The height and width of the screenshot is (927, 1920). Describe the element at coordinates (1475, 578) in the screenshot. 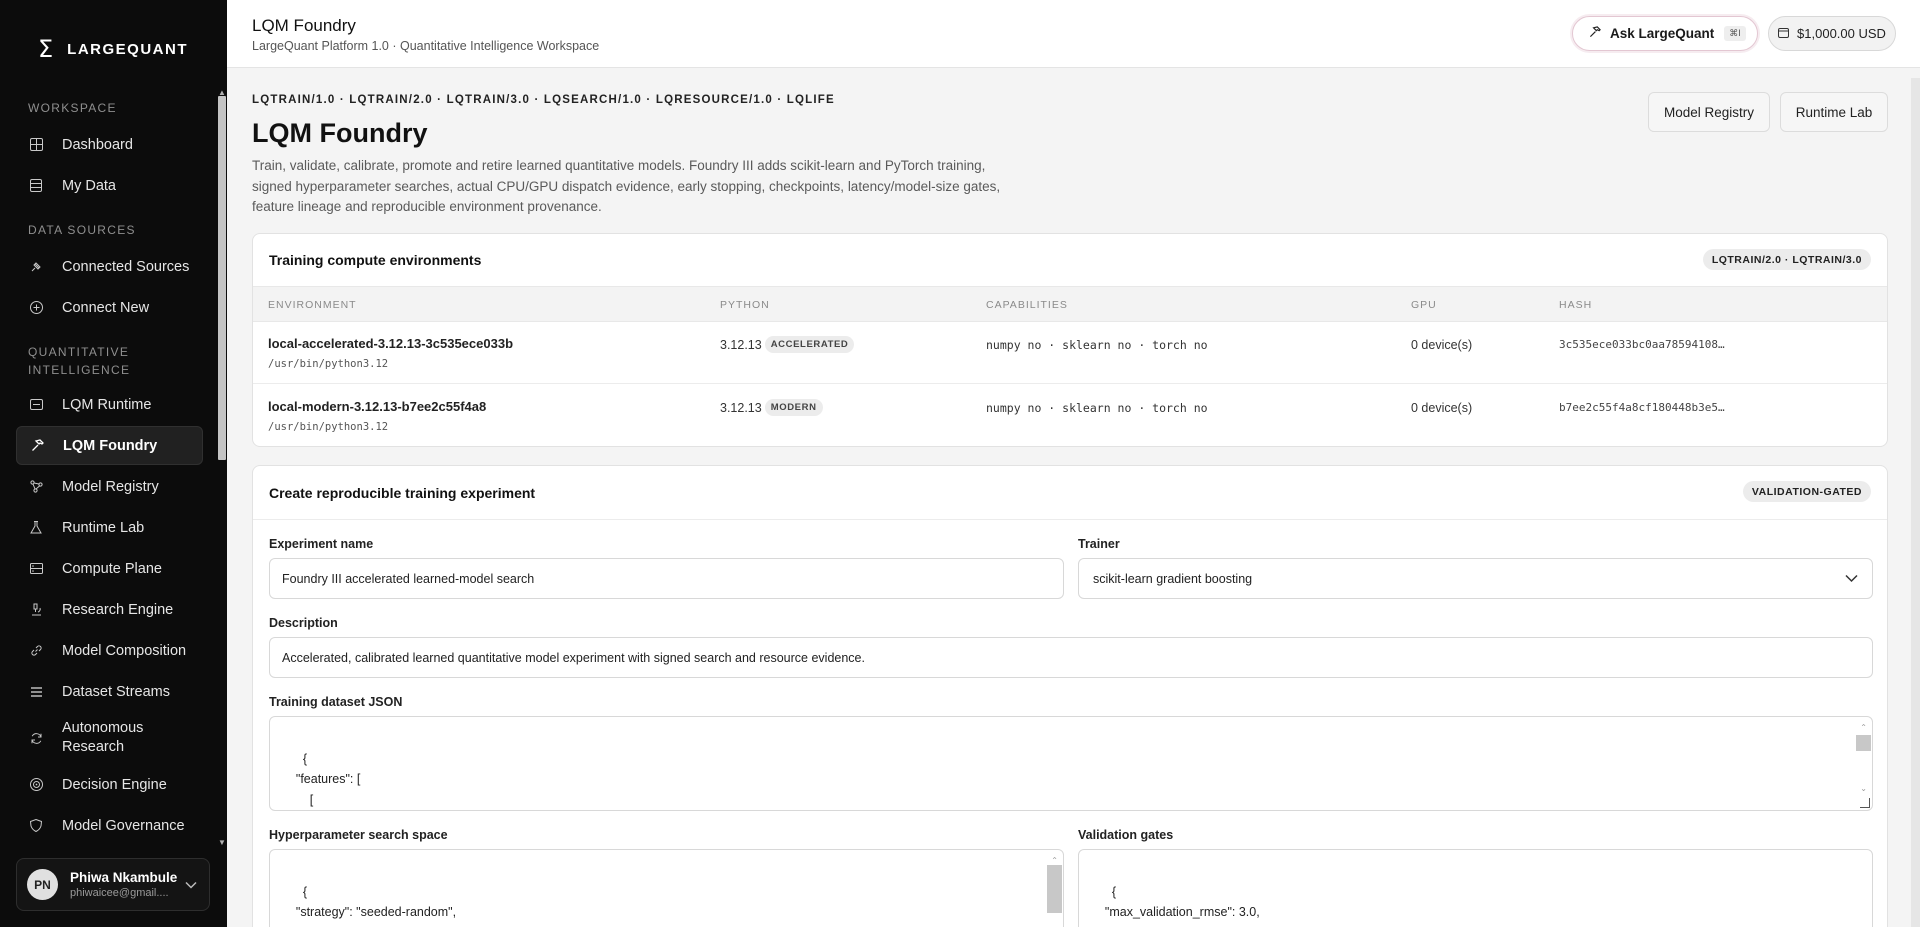

I see `trainer-select: scikit-learn gradient boosting` at that location.